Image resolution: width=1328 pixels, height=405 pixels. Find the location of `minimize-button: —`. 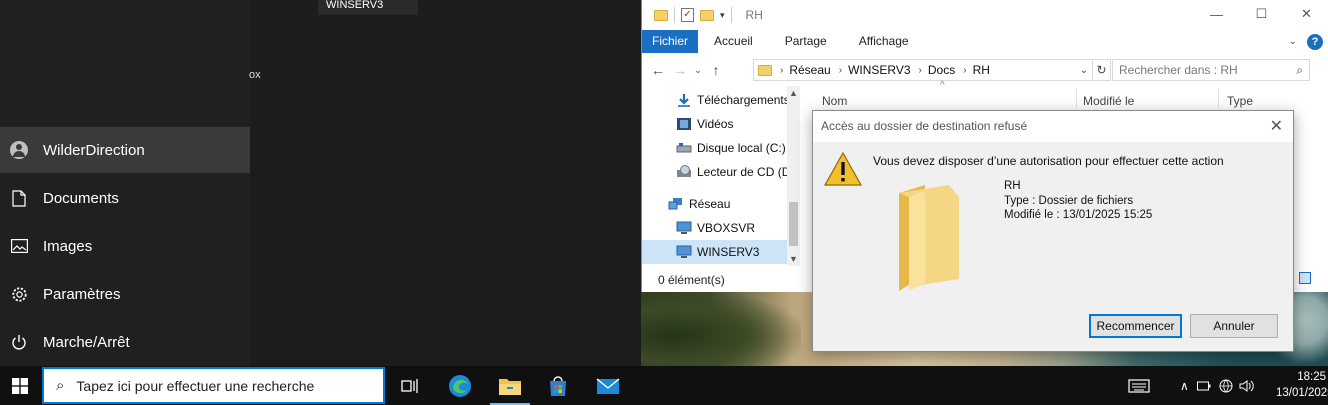

minimize-button: — is located at coordinates (1216, 14).